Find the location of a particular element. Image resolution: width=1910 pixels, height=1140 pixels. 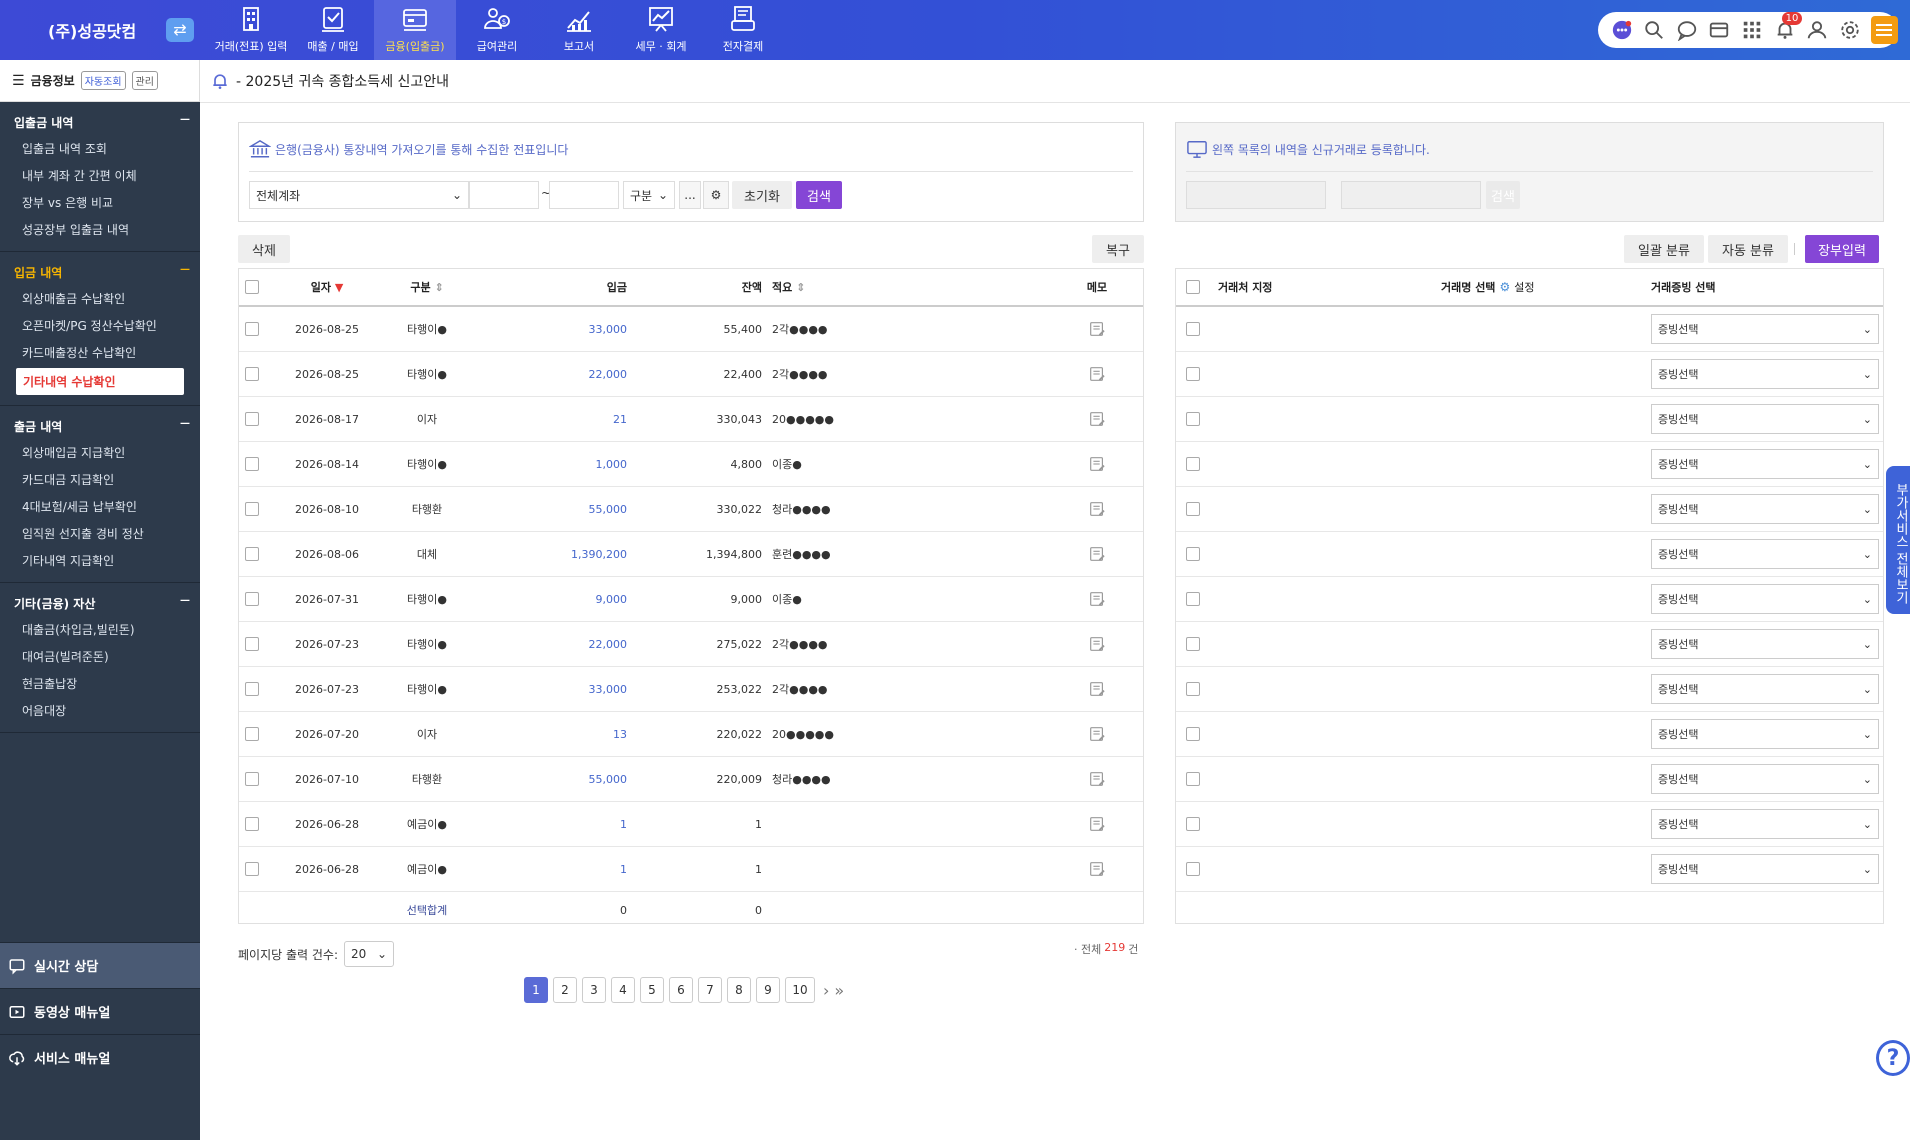

help-icon: ? is located at coordinates (1893, 1058).